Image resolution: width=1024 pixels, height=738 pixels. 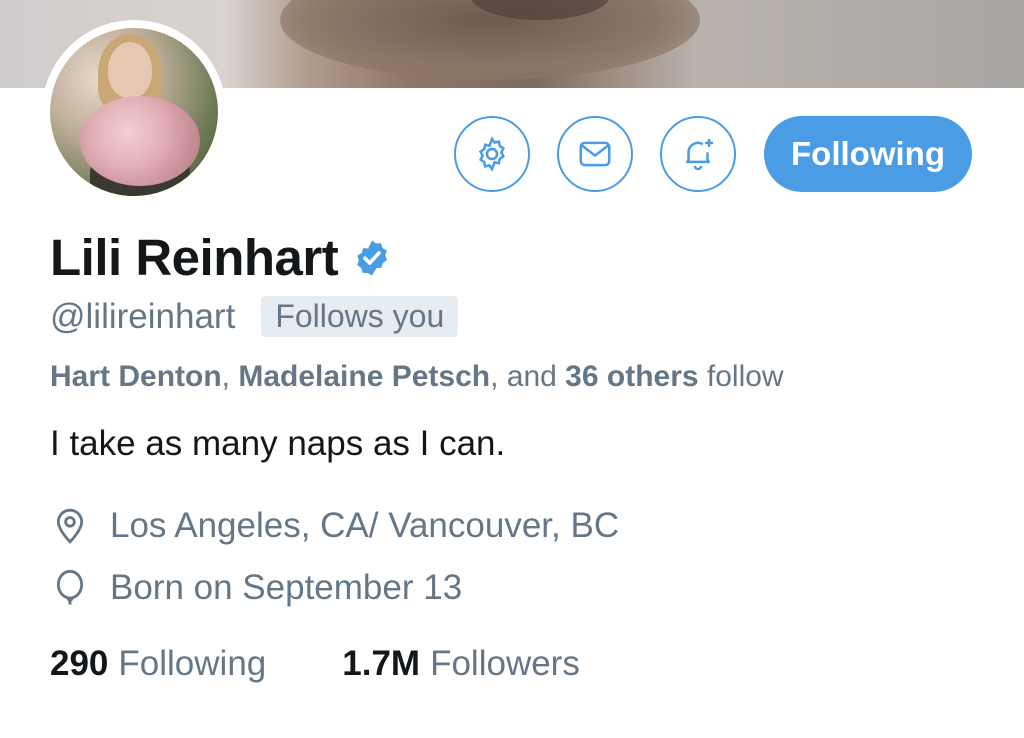 I want to click on avatar-photo, so click(x=134, y=112).